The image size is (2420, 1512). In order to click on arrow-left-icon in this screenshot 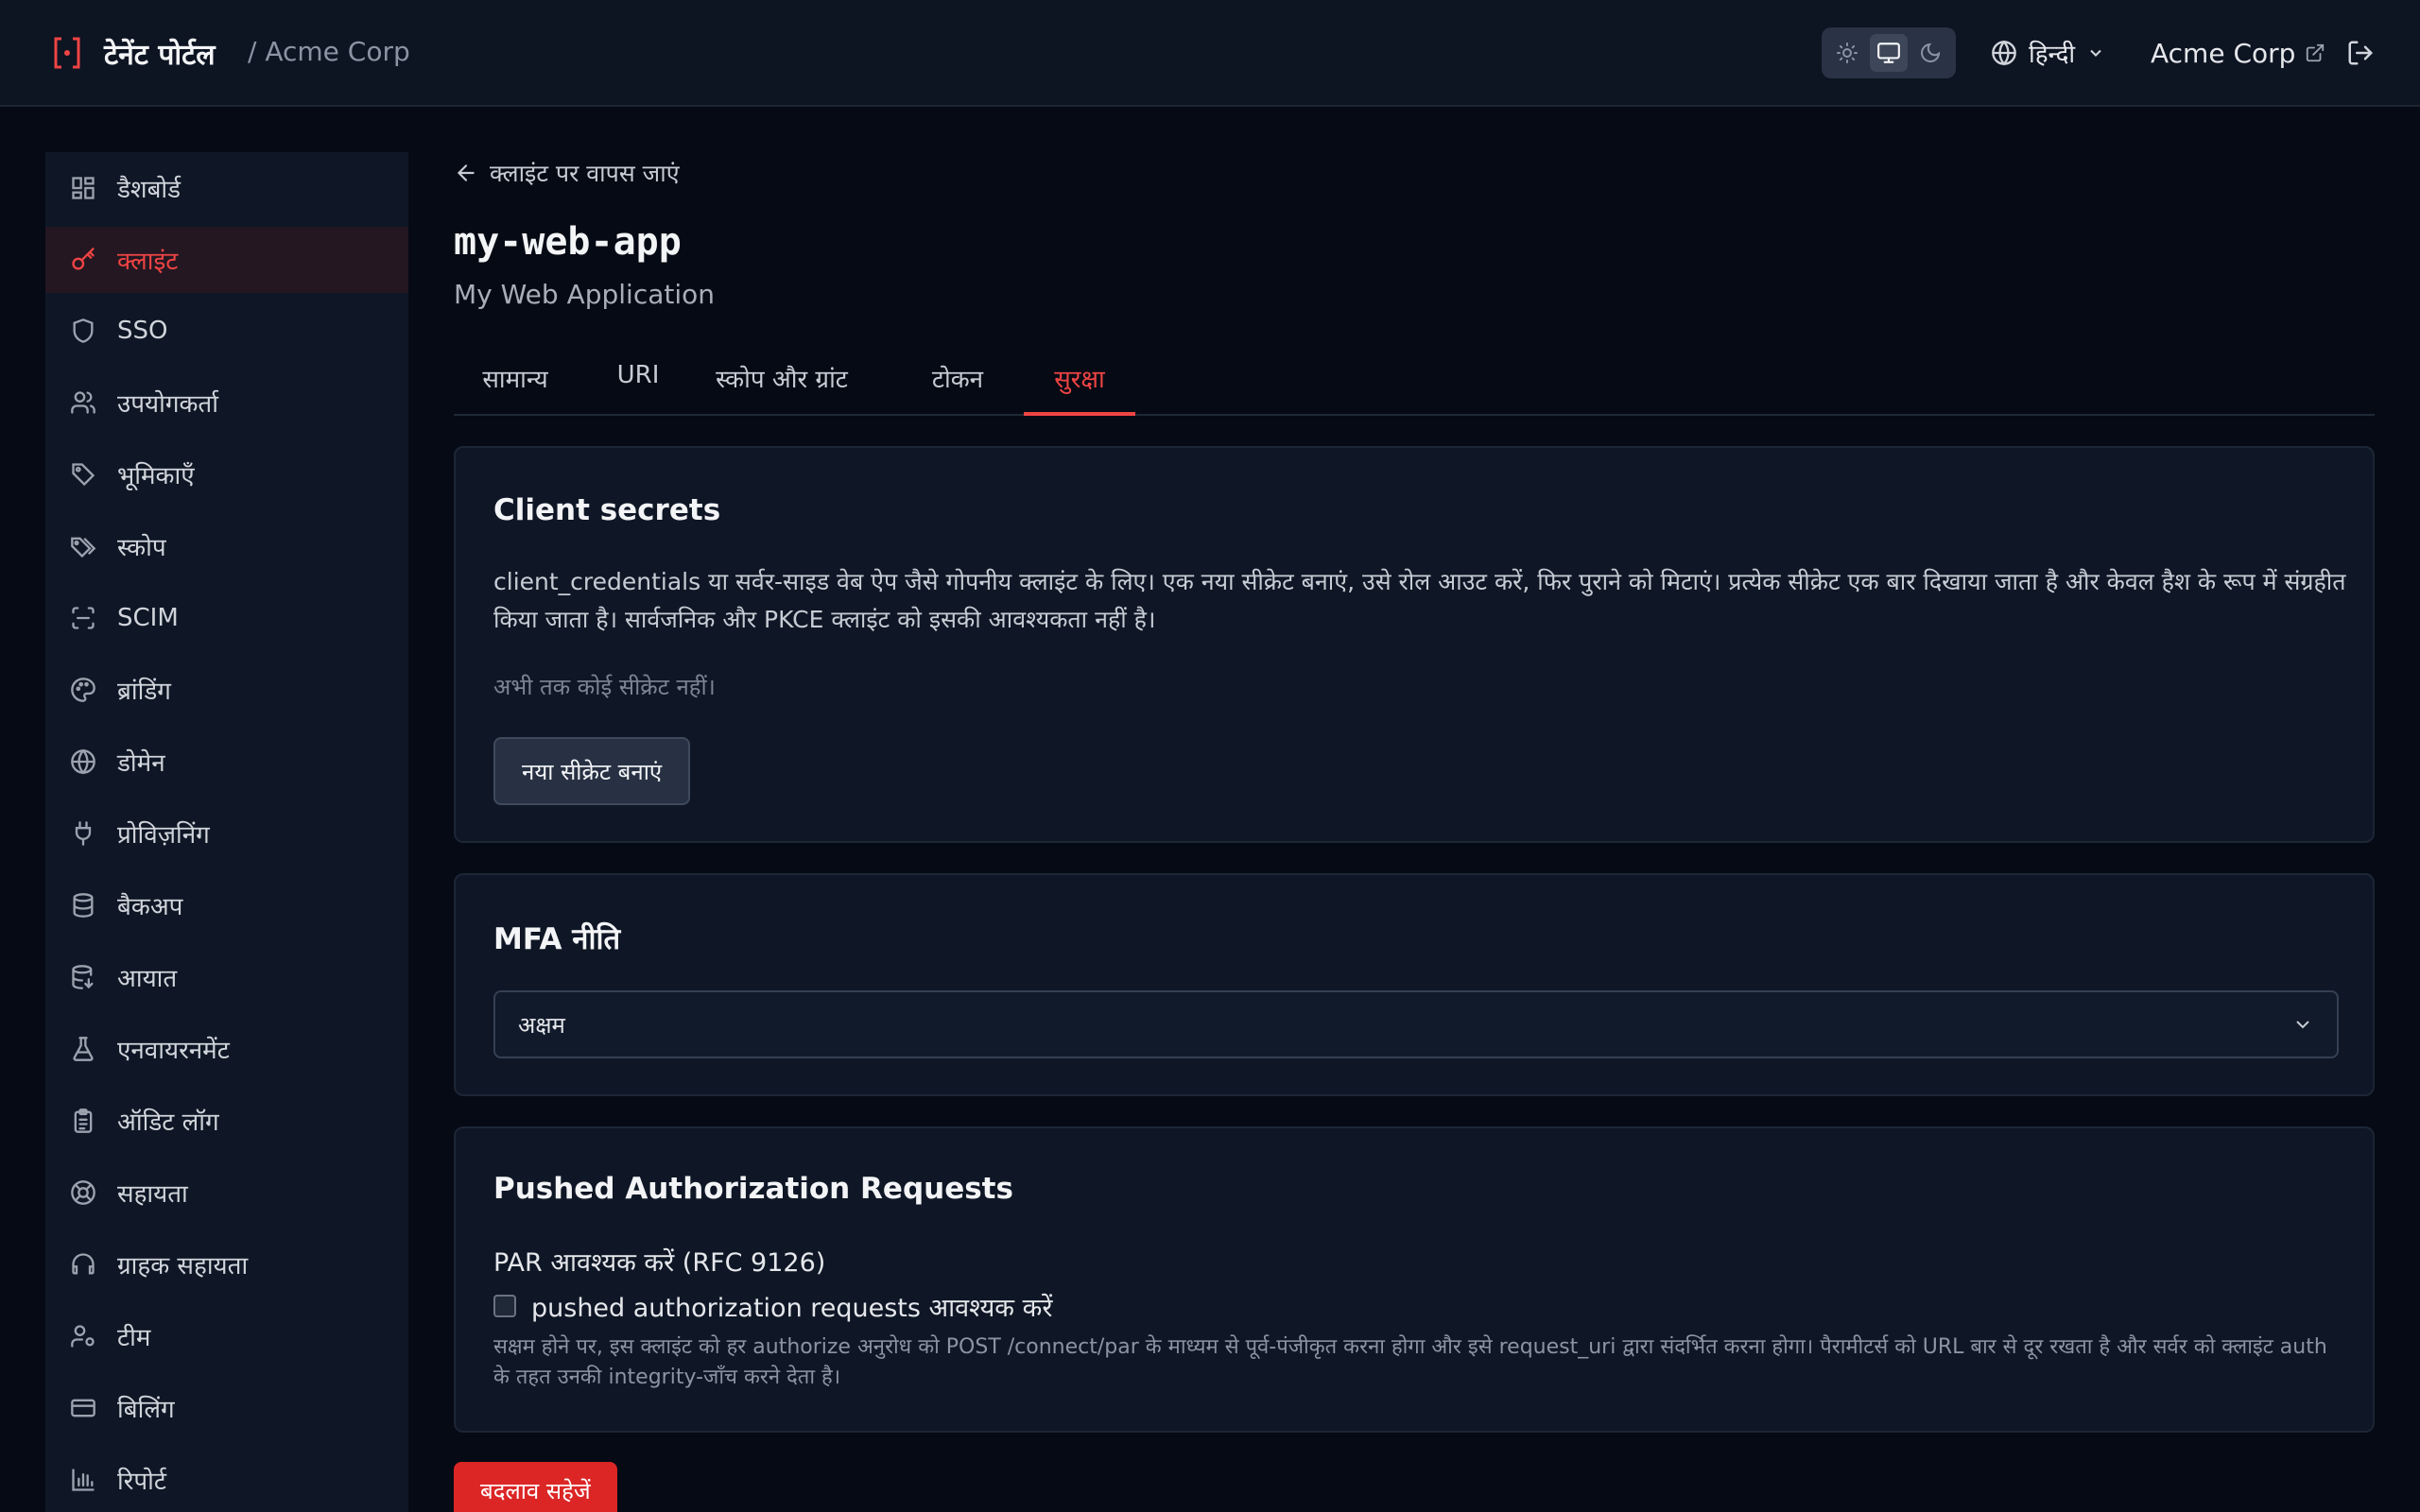, I will do `click(466, 172)`.